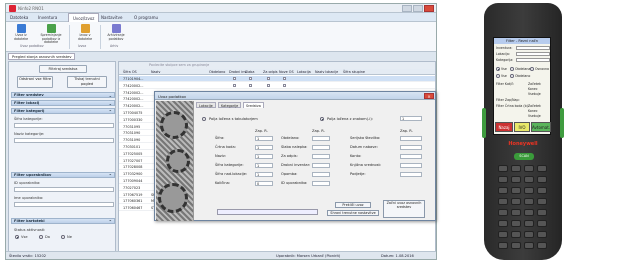 This screenshot has width=630, height=264. I want to click on remove-filters-button: Odstrani vse filtre, so click(35, 82).